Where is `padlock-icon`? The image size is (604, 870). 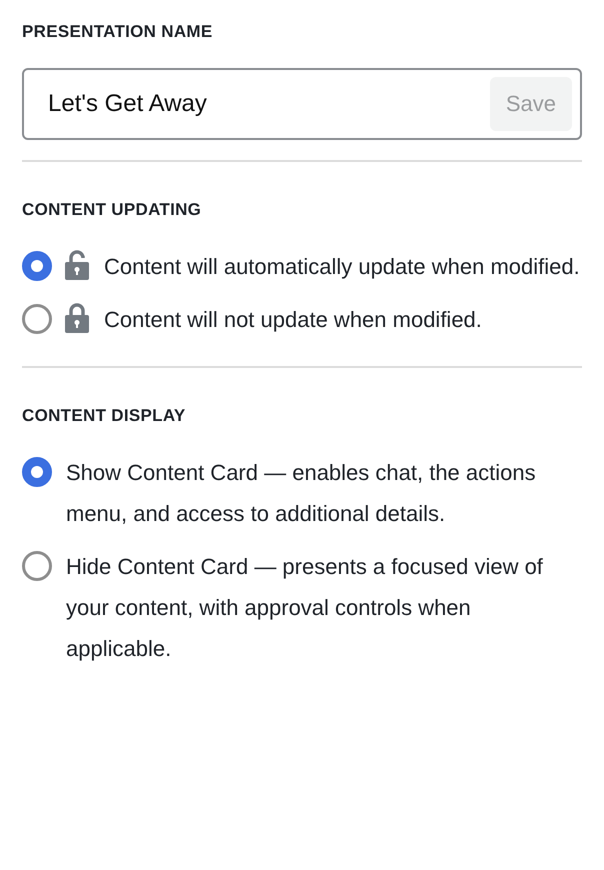
padlock-icon is located at coordinates (77, 317).